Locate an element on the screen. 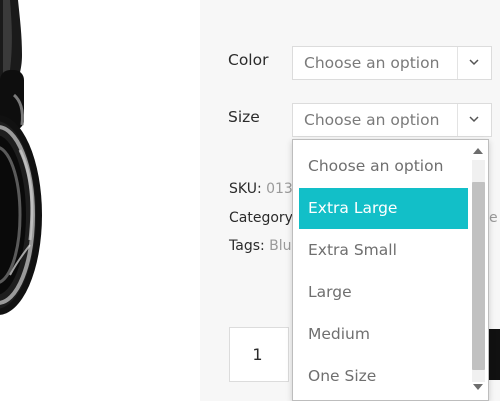  tags-line: Tags: Blu is located at coordinates (260, 246).